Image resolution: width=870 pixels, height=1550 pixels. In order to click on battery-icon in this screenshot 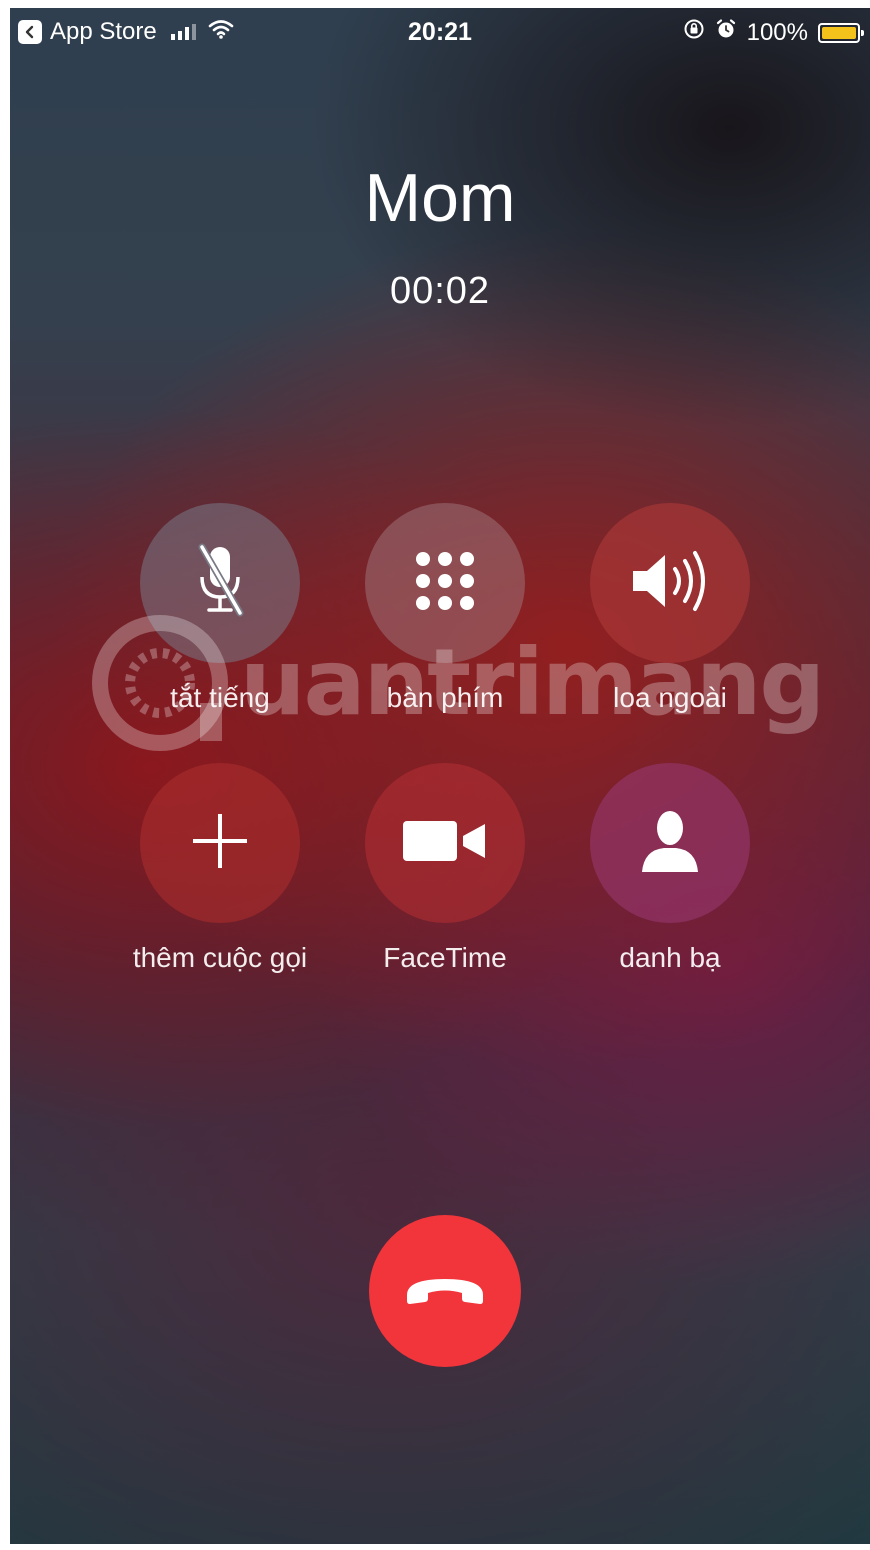, I will do `click(841, 32)`.